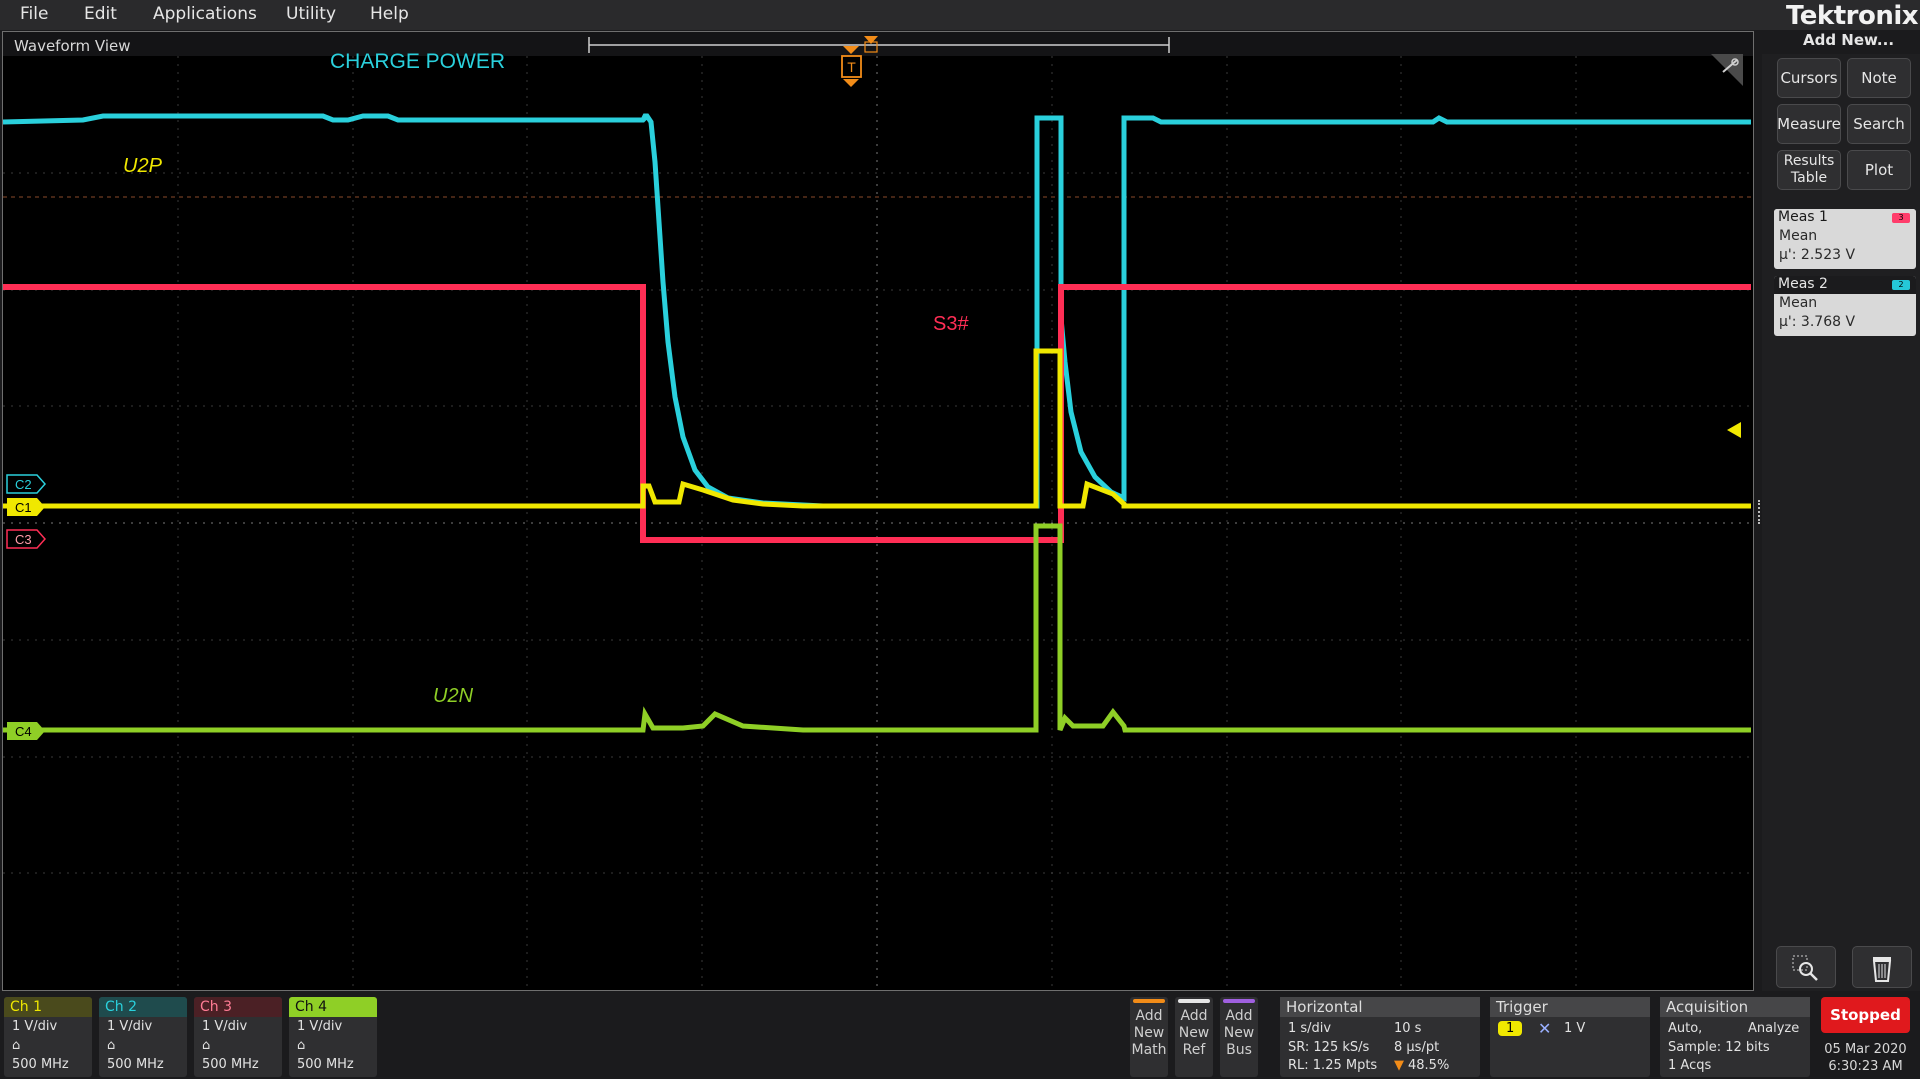 This screenshot has height=1079, width=1920. I want to click on add-math-line2: New, so click(1149, 1033).